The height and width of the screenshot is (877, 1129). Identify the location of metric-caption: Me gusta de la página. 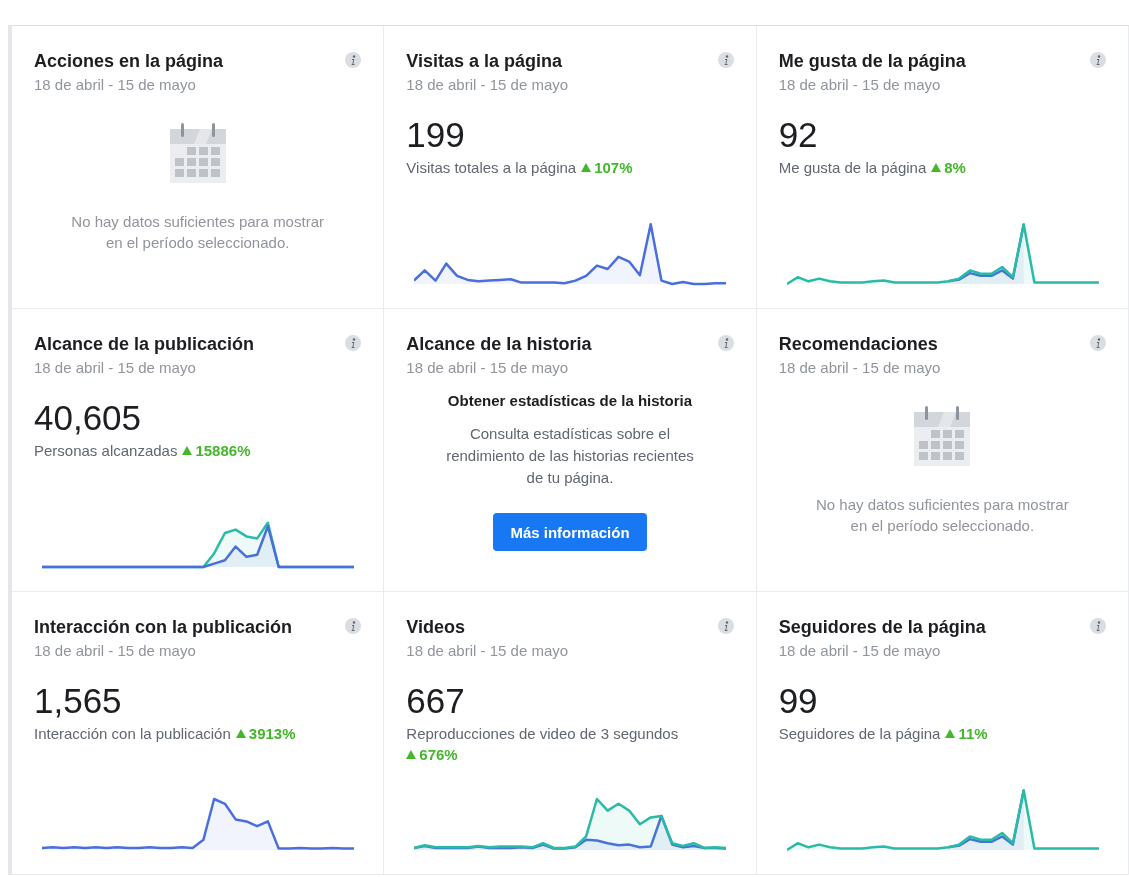
(852, 167).